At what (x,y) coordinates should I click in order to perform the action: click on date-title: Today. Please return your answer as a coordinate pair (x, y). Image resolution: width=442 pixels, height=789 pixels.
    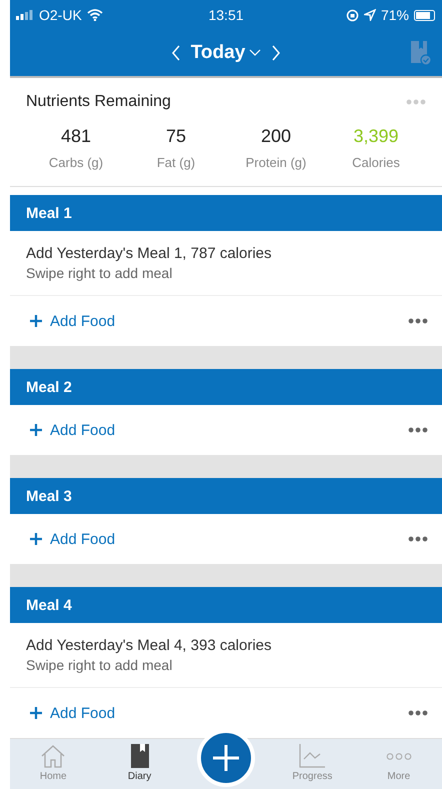
    Looking at the image, I should click on (218, 53).